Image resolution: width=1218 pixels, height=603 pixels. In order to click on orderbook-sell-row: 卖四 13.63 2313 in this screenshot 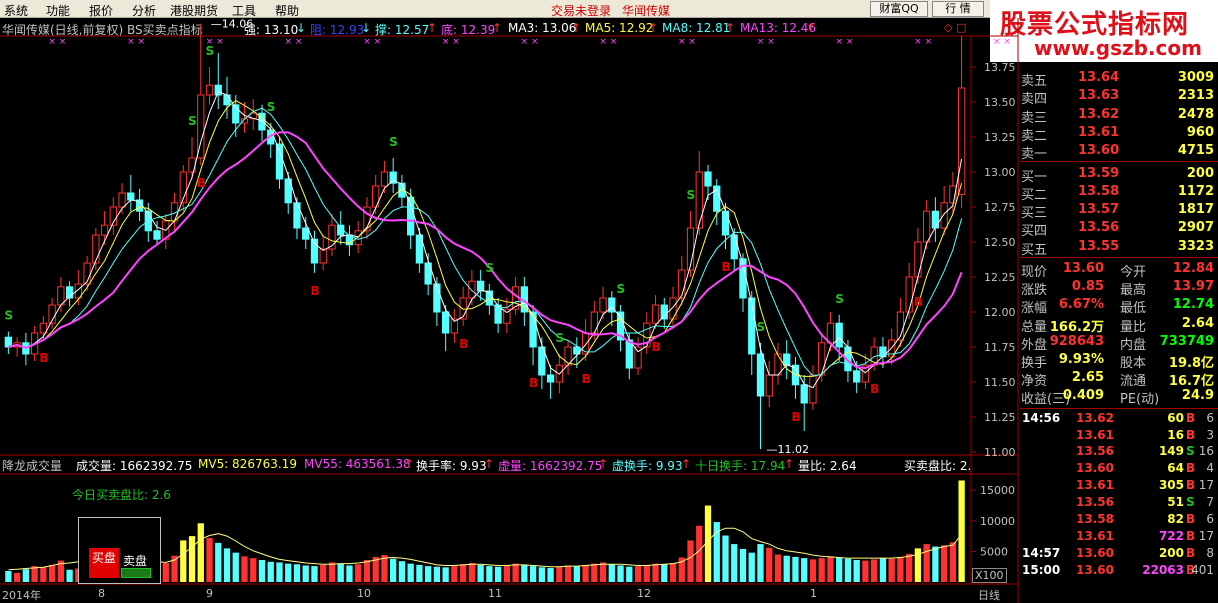, I will do `click(1119, 97)`.